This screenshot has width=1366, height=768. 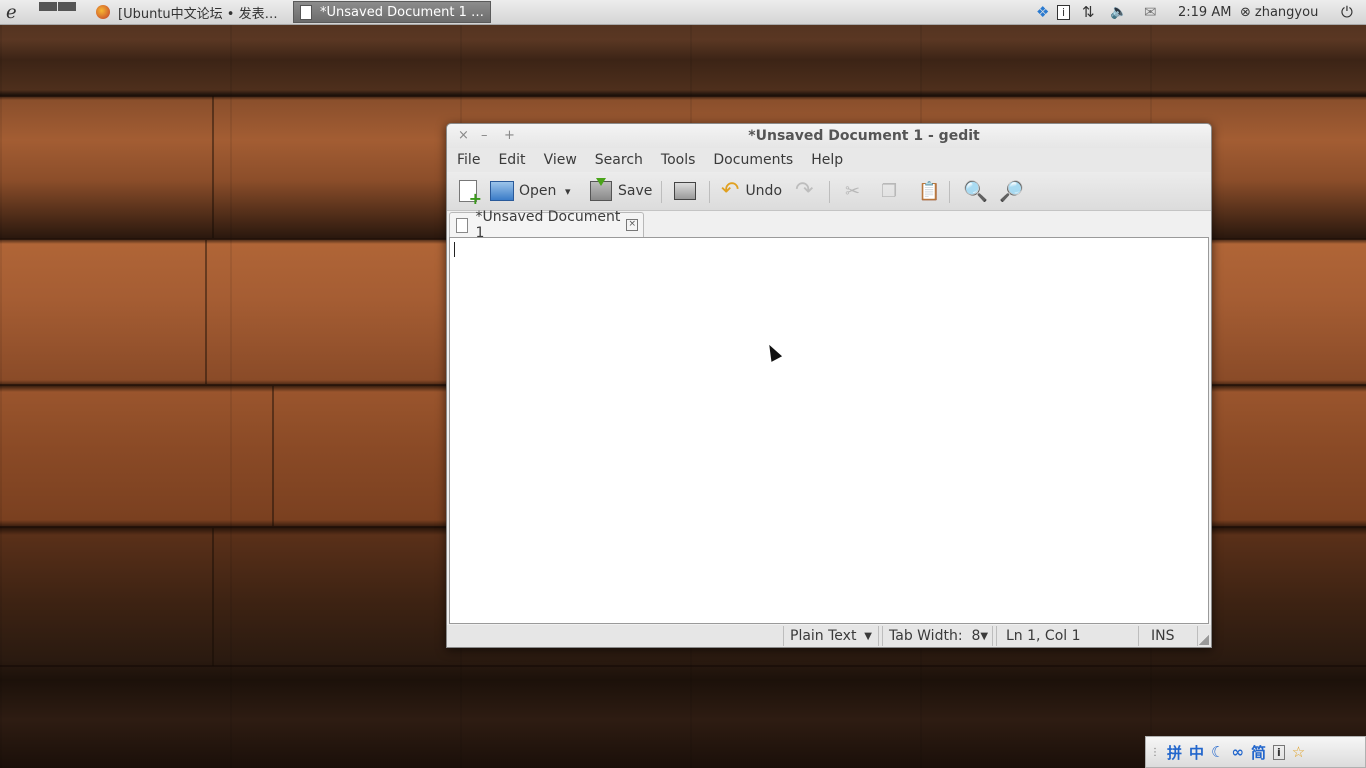 I want to click on star-icon: ☆, so click(x=1298, y=752).